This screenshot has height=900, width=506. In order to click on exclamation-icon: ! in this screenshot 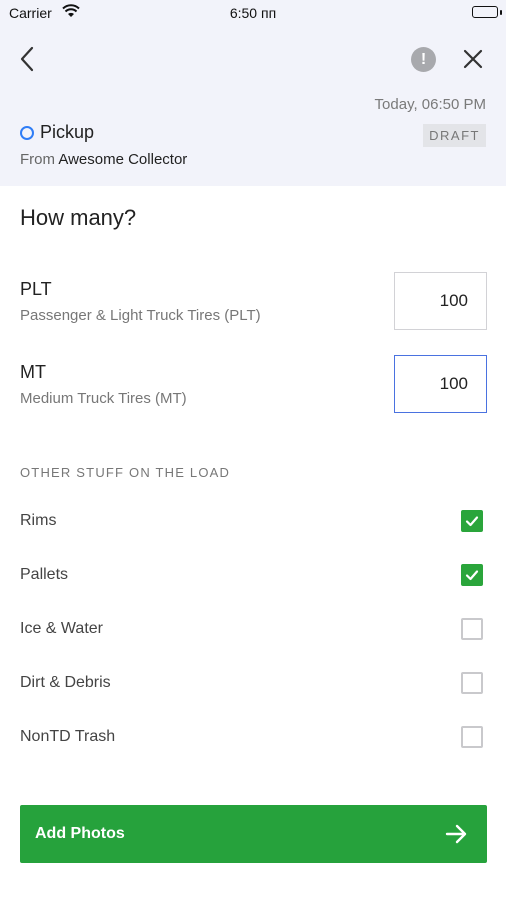, I will do `click(423, 59)`.